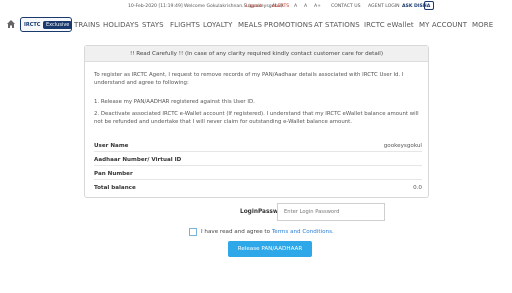  What do you see at coordinates (305, 6) in the screenshot?
I see `font-size-normal: A` at bounding box center [305, 6].